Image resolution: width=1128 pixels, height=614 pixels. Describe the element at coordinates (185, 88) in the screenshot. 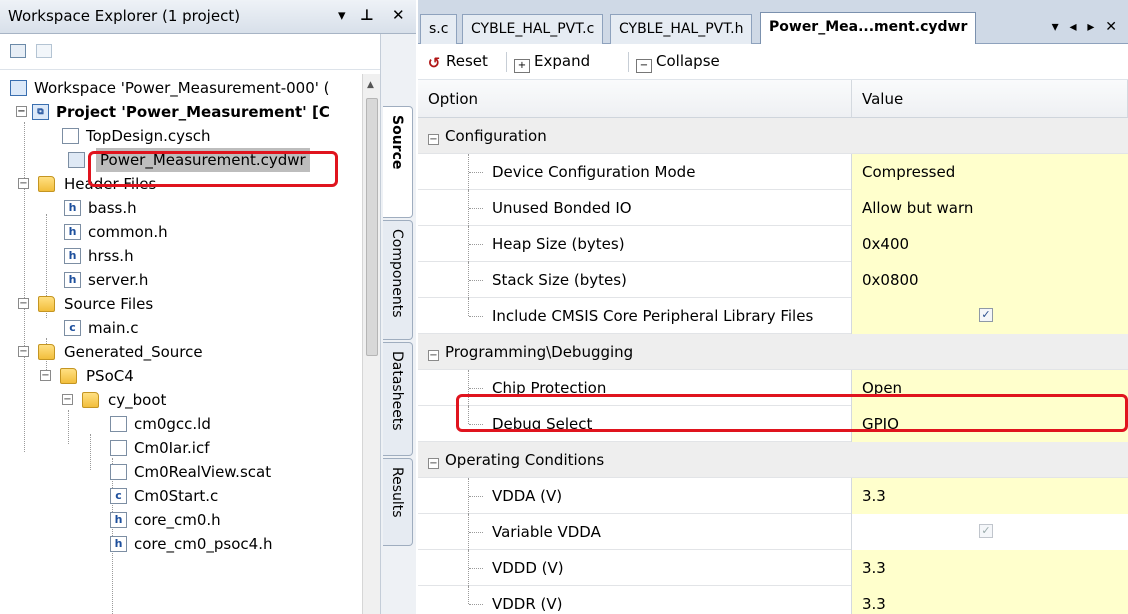

I see `tree-workspace: Workspace 'Power_Measurement-000' (` at that location.